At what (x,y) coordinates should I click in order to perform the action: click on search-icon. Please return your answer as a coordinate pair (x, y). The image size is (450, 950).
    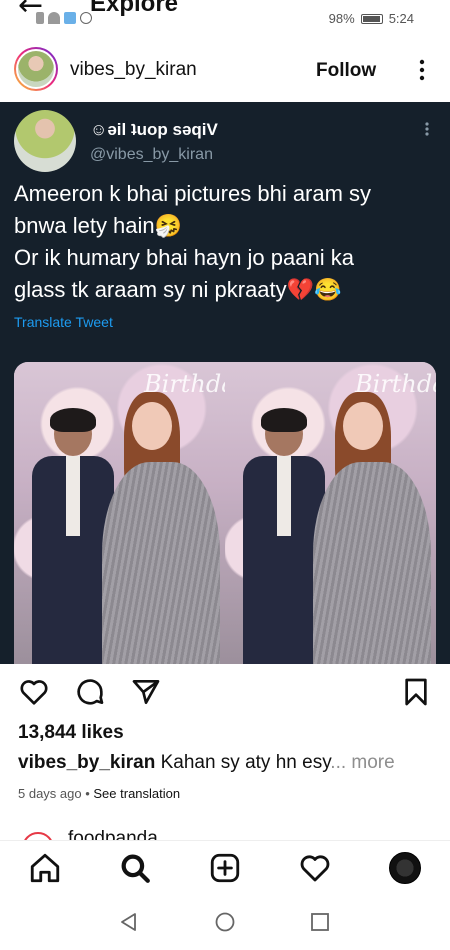
    Looking at the image, I should click on (135, 868).